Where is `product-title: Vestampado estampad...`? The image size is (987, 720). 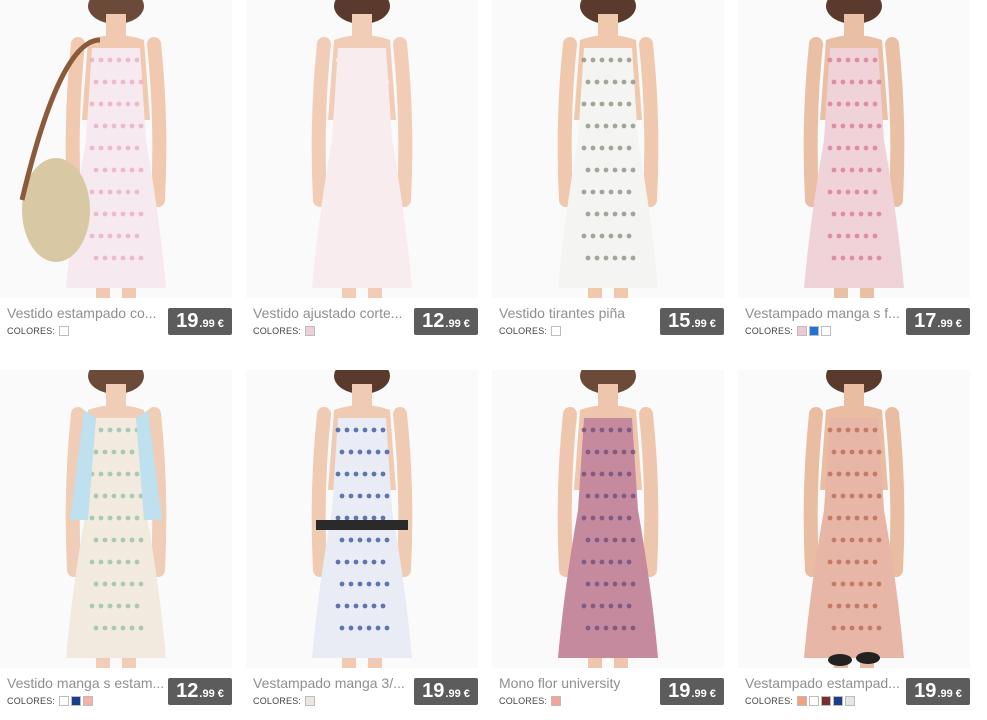 product-title: Vestampado estampad... is located at coordinates (824, 683).